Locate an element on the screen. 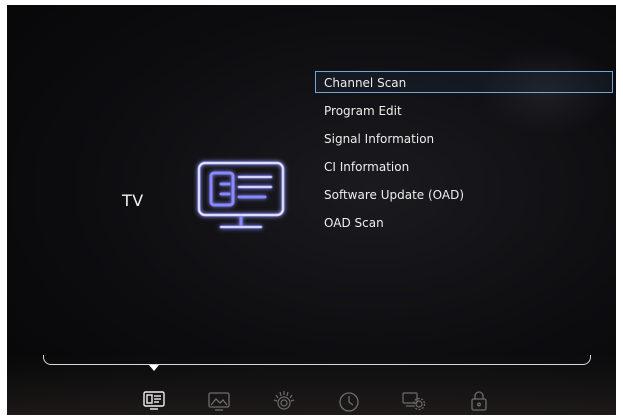  tab-sound is located at coordinates (284, 401).